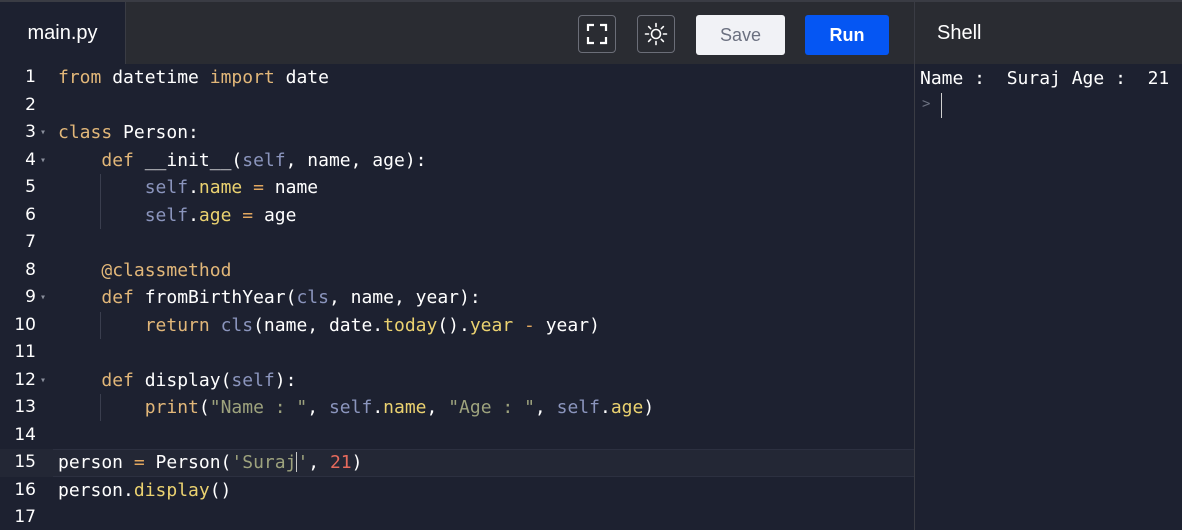 The width and height of the screenshot is (1182, 530). I want to click on shell-output: Name : Suraj Age : 21, so click(1045, 78).